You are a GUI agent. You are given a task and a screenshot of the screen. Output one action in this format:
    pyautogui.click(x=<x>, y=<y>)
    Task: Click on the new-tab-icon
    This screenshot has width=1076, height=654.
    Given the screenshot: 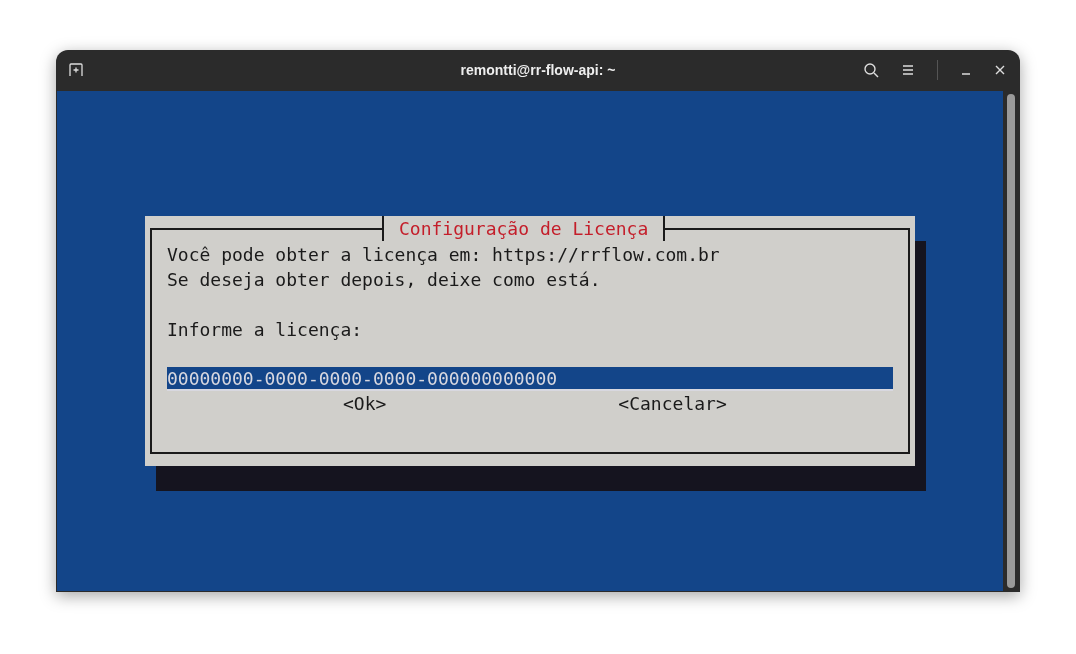 What is the action you would take?
    pyautogui.click(x=76, y=70)
    